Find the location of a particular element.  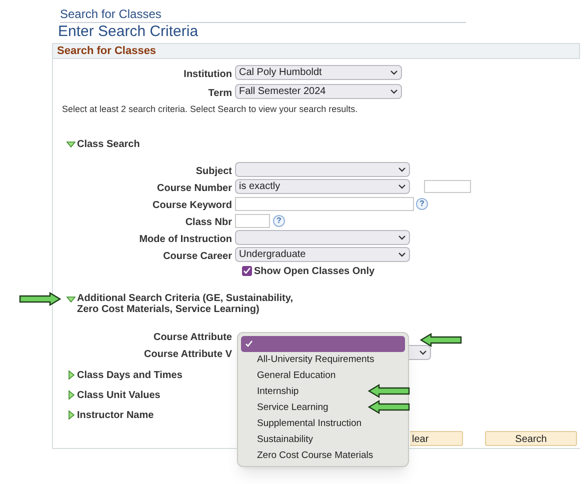

right-arrow-icon is located at coordinates (40, 299).